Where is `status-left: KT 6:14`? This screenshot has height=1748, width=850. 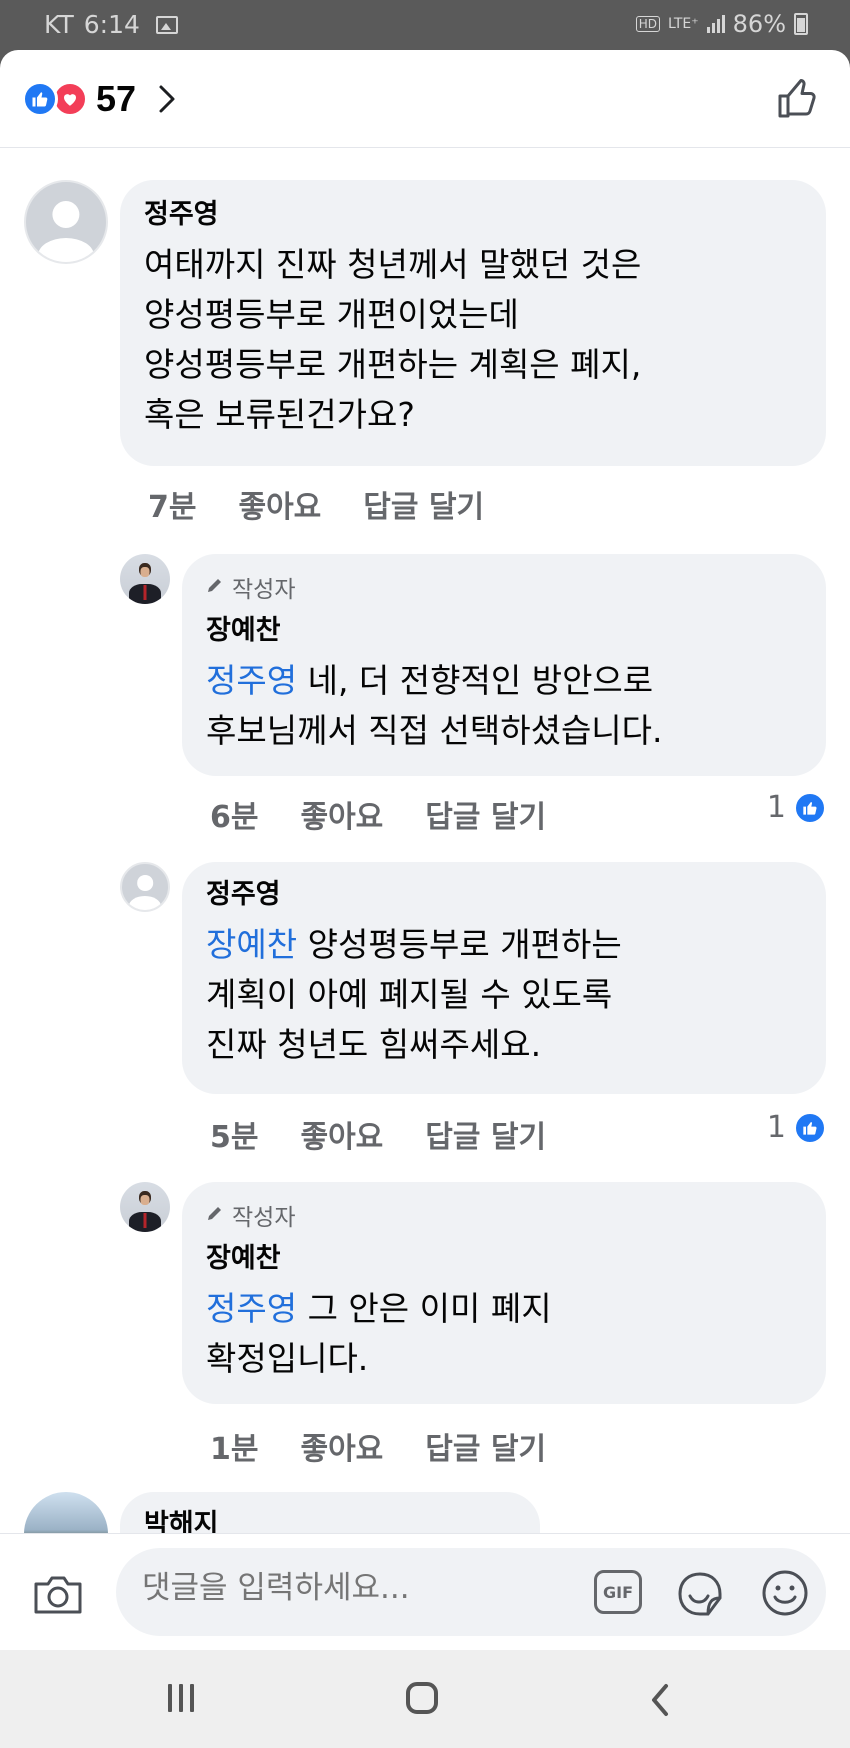
status-left: KT 6:14 is located at coordinates (111, 24).